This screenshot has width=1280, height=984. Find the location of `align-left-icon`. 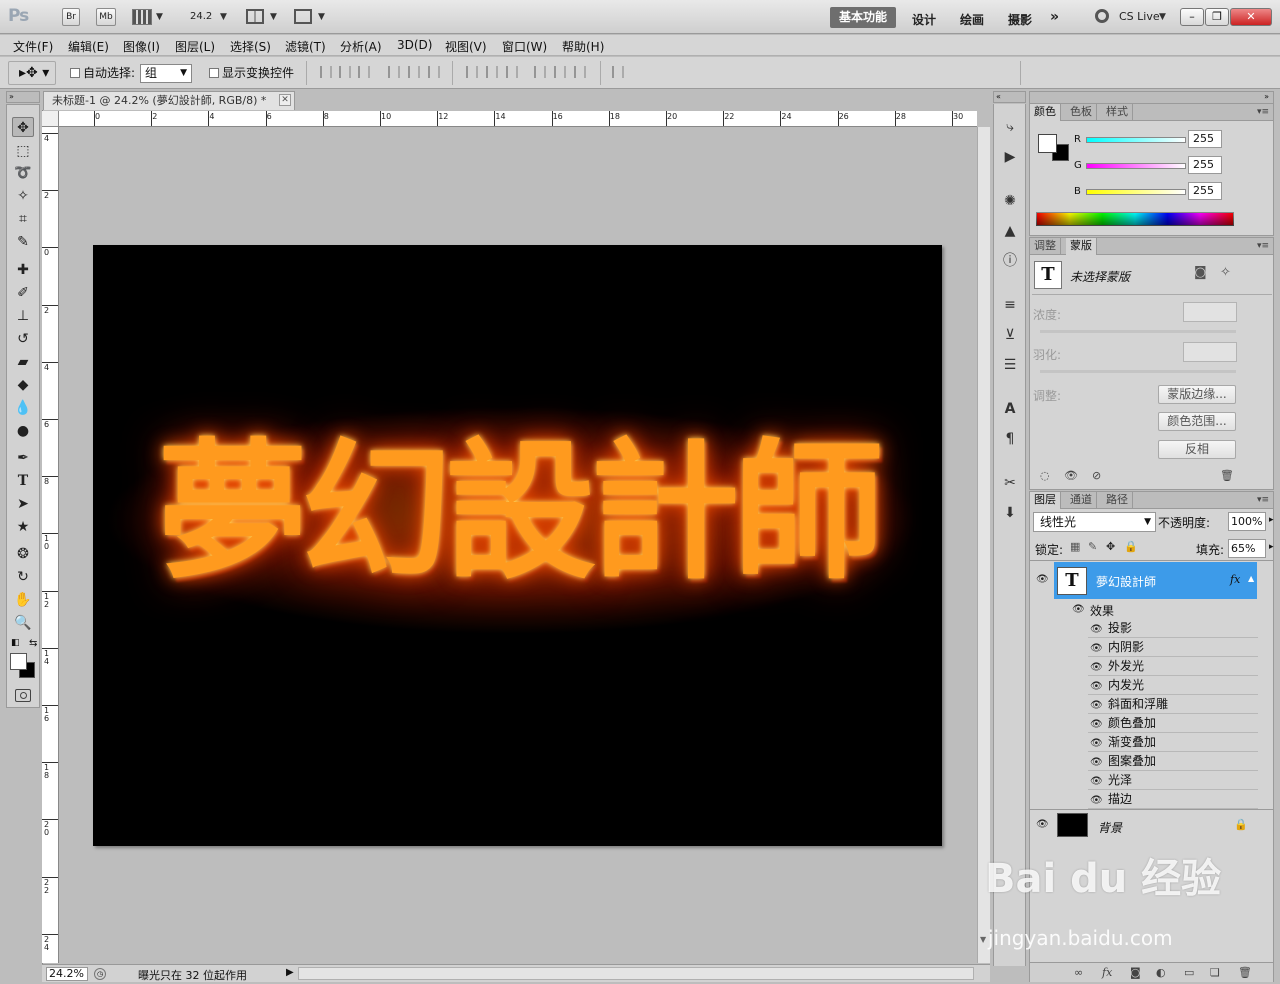

align-left-icon is located at coordinates (394, 72).